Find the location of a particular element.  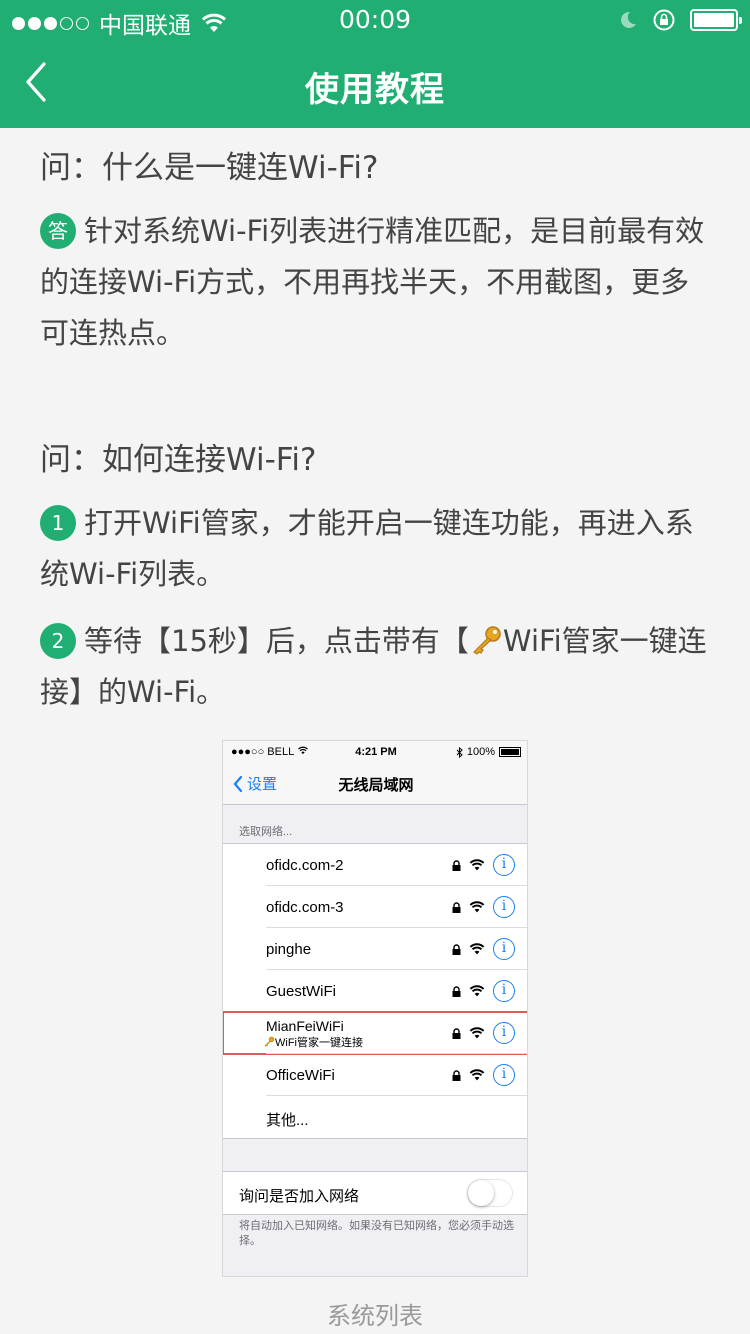

network-row: OfficeWiFi i is located at coordinates (375, 1075).